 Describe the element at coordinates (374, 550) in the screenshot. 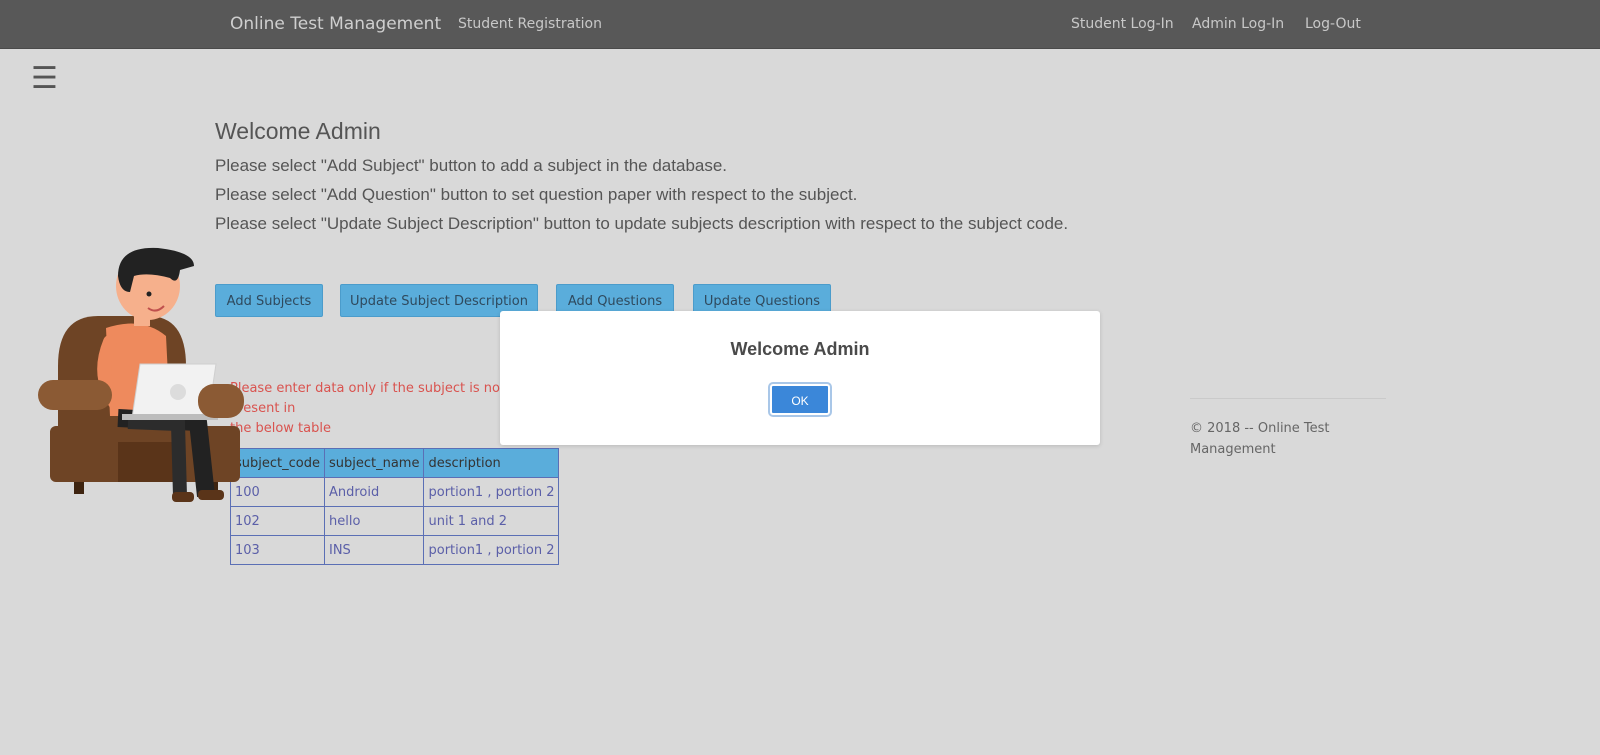

I see `cell-subject-name: INS` at that location.